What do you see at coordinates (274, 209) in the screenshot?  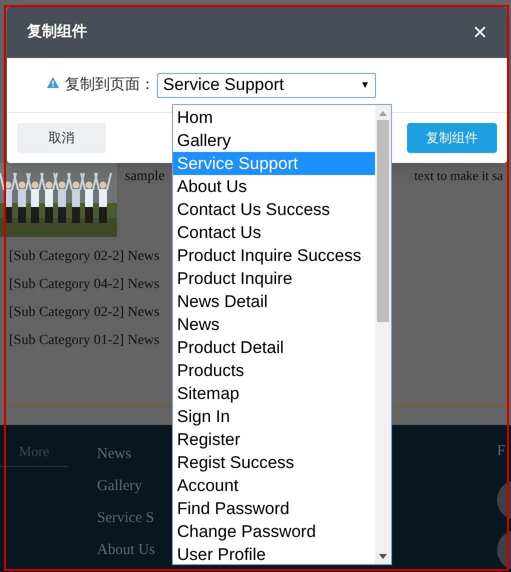 I see `dropdown-option: Contact Us Success` at bounding box center [274, 209].